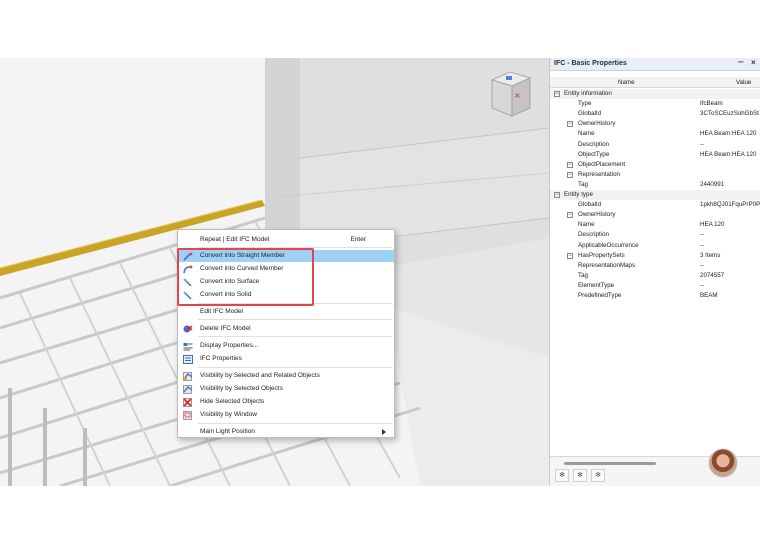 This screenshot has height=544, width=760. What do you see at coordinates (230, 281) in the screenshot?
I see `menu-item-label: Convert into Surface` at bounding box center [230, 281].